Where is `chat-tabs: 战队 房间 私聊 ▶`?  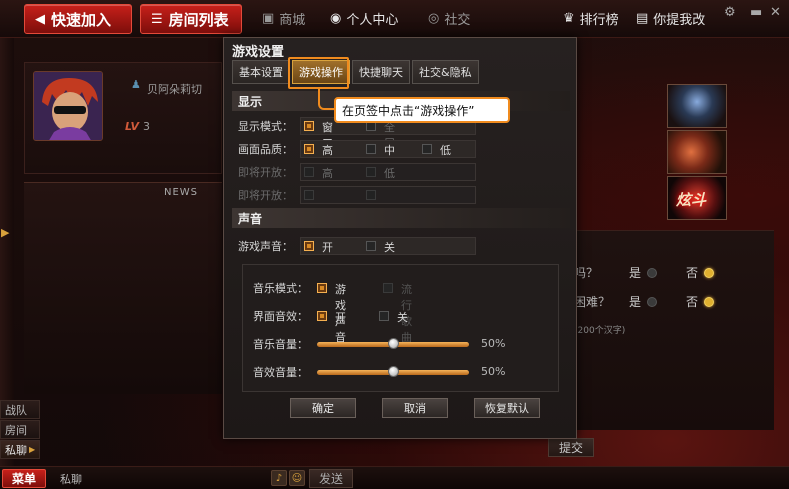
chat-tabs: 战队 房间 私聊 ▶ is located at coordinates (20, 430).